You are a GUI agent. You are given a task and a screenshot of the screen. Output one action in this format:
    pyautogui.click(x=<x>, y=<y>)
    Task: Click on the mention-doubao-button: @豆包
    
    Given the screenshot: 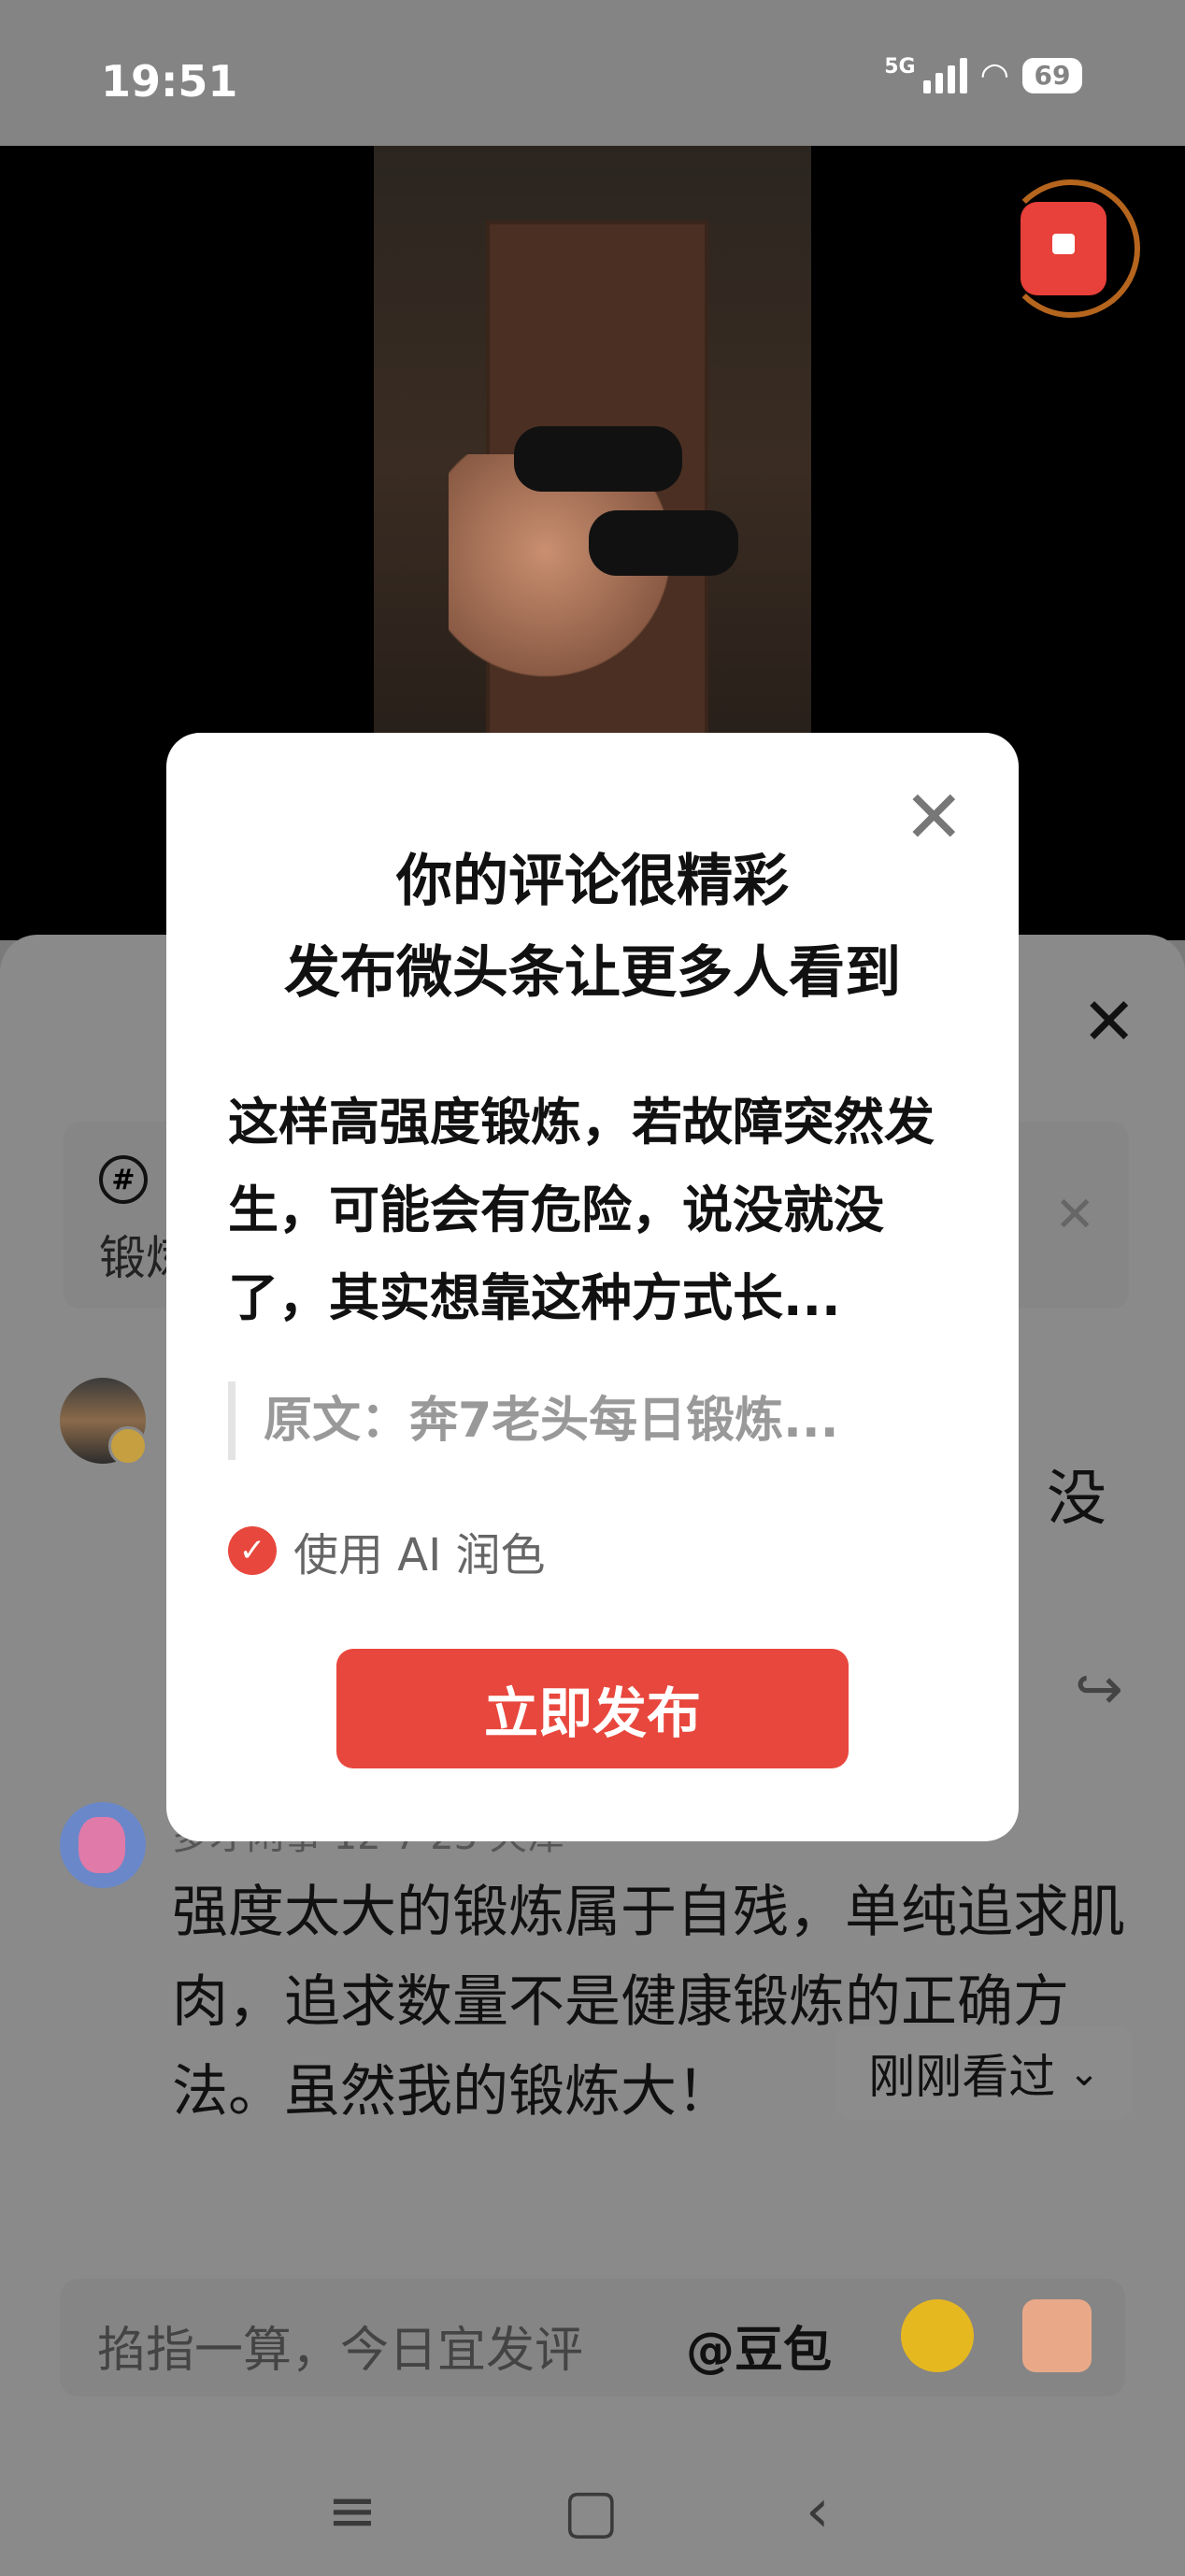 What is the action you would take?
    pyautogui.click(x=759, y=2346)
    